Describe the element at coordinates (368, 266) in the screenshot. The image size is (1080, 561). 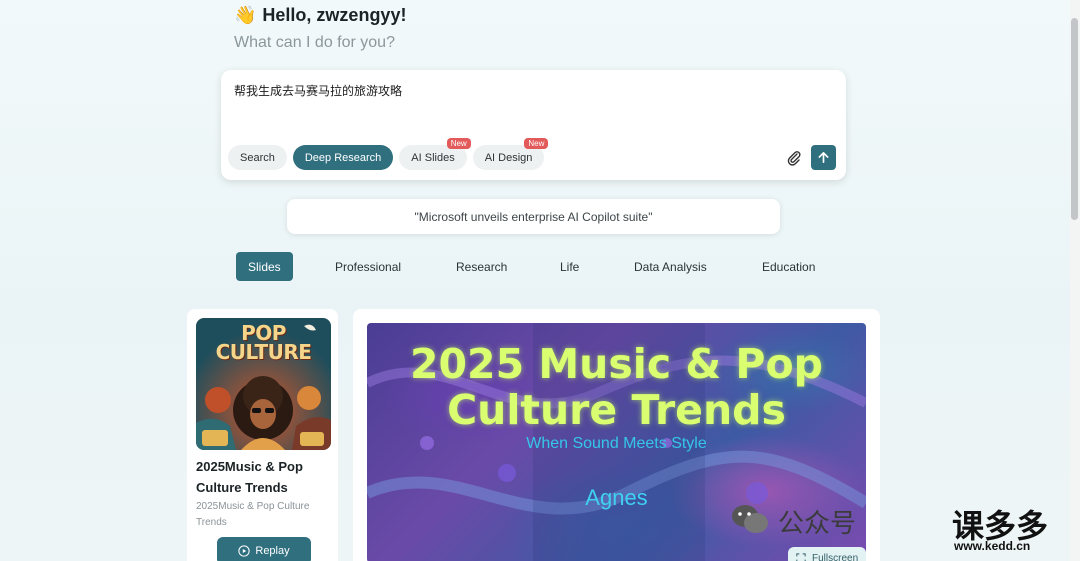
I see `tab-professional: Professional` at that location.